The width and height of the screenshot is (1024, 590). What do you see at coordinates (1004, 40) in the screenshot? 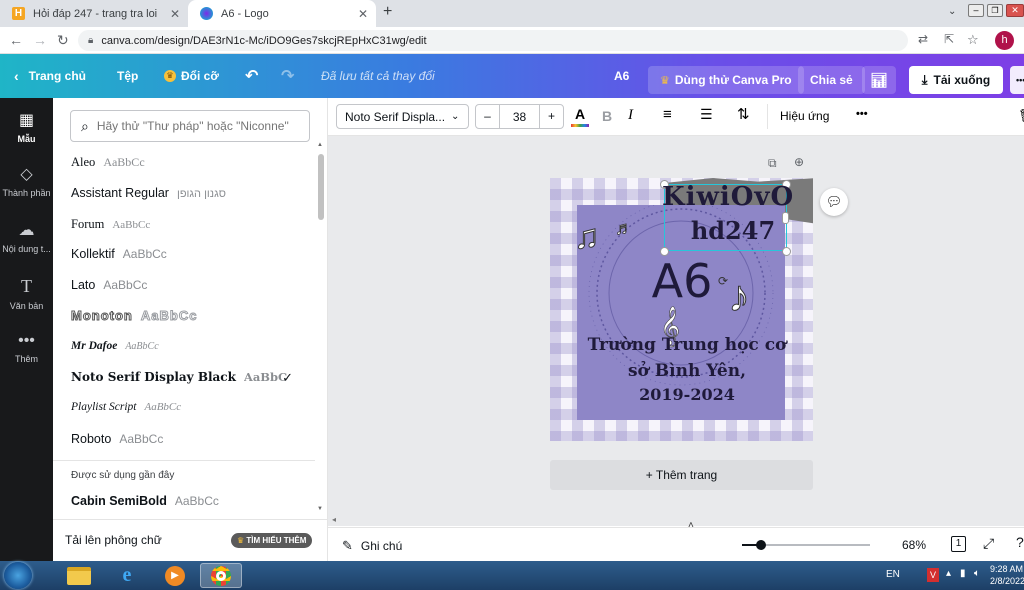
I see `profile-avatar: h` at bounding box center [1004, 40].